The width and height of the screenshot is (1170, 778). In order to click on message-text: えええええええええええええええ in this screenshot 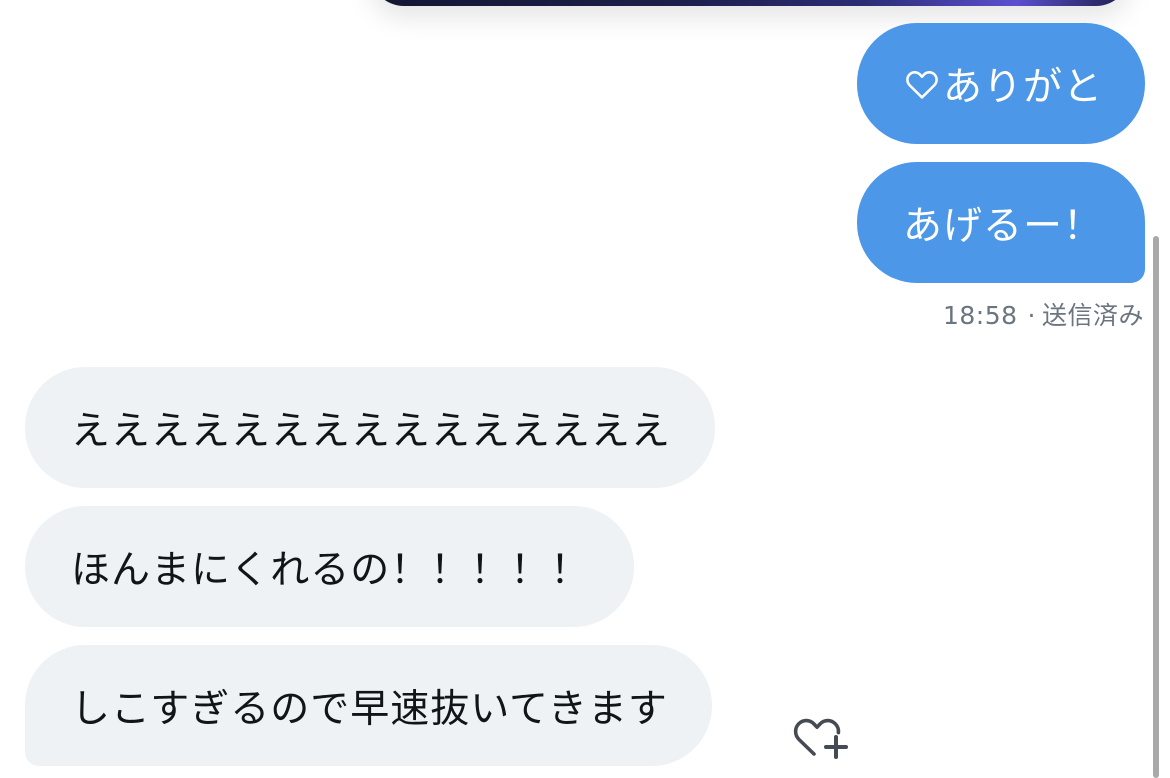, I will do `click(371, 431)`.